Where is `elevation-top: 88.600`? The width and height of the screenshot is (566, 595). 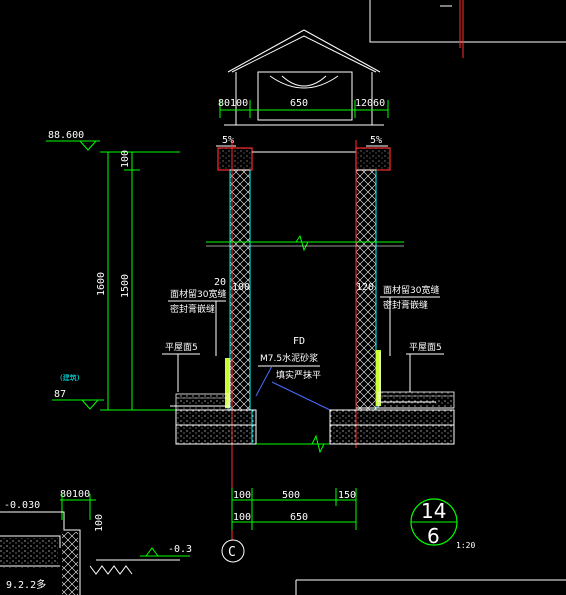 elevation-top: 88.600 is located at coordinates (73, 140).